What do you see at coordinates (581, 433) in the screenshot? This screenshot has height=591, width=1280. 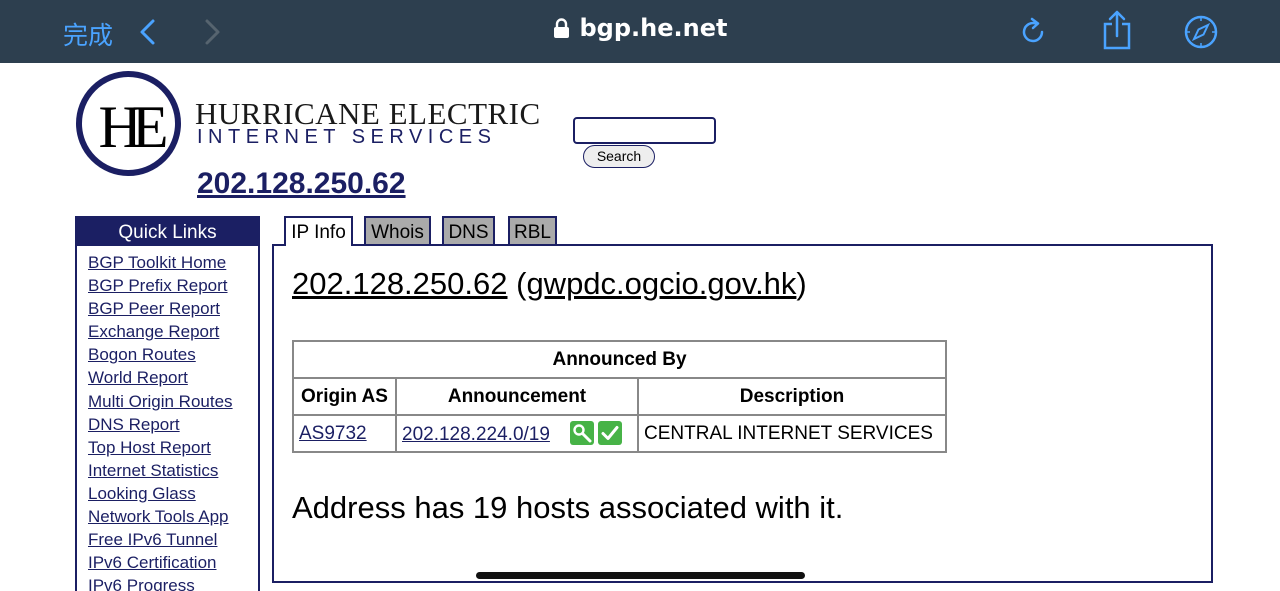 I see `key-search-icon` at bounding box center [581, 433].